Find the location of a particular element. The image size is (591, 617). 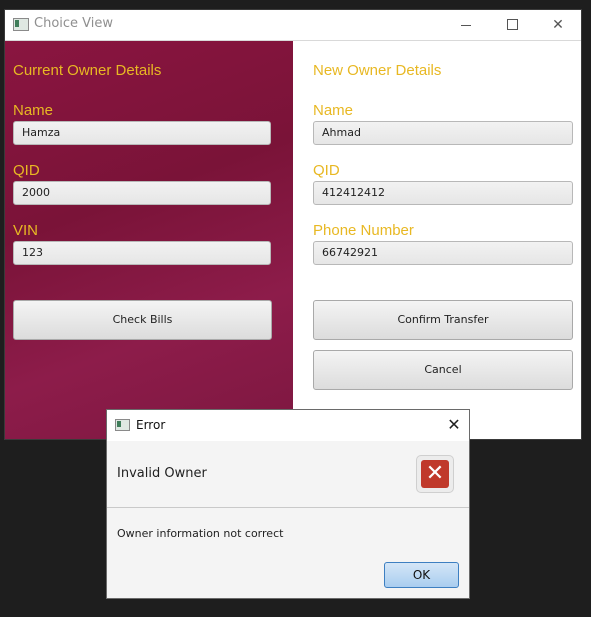

minimize-icon is located at coordinates (466, 25).